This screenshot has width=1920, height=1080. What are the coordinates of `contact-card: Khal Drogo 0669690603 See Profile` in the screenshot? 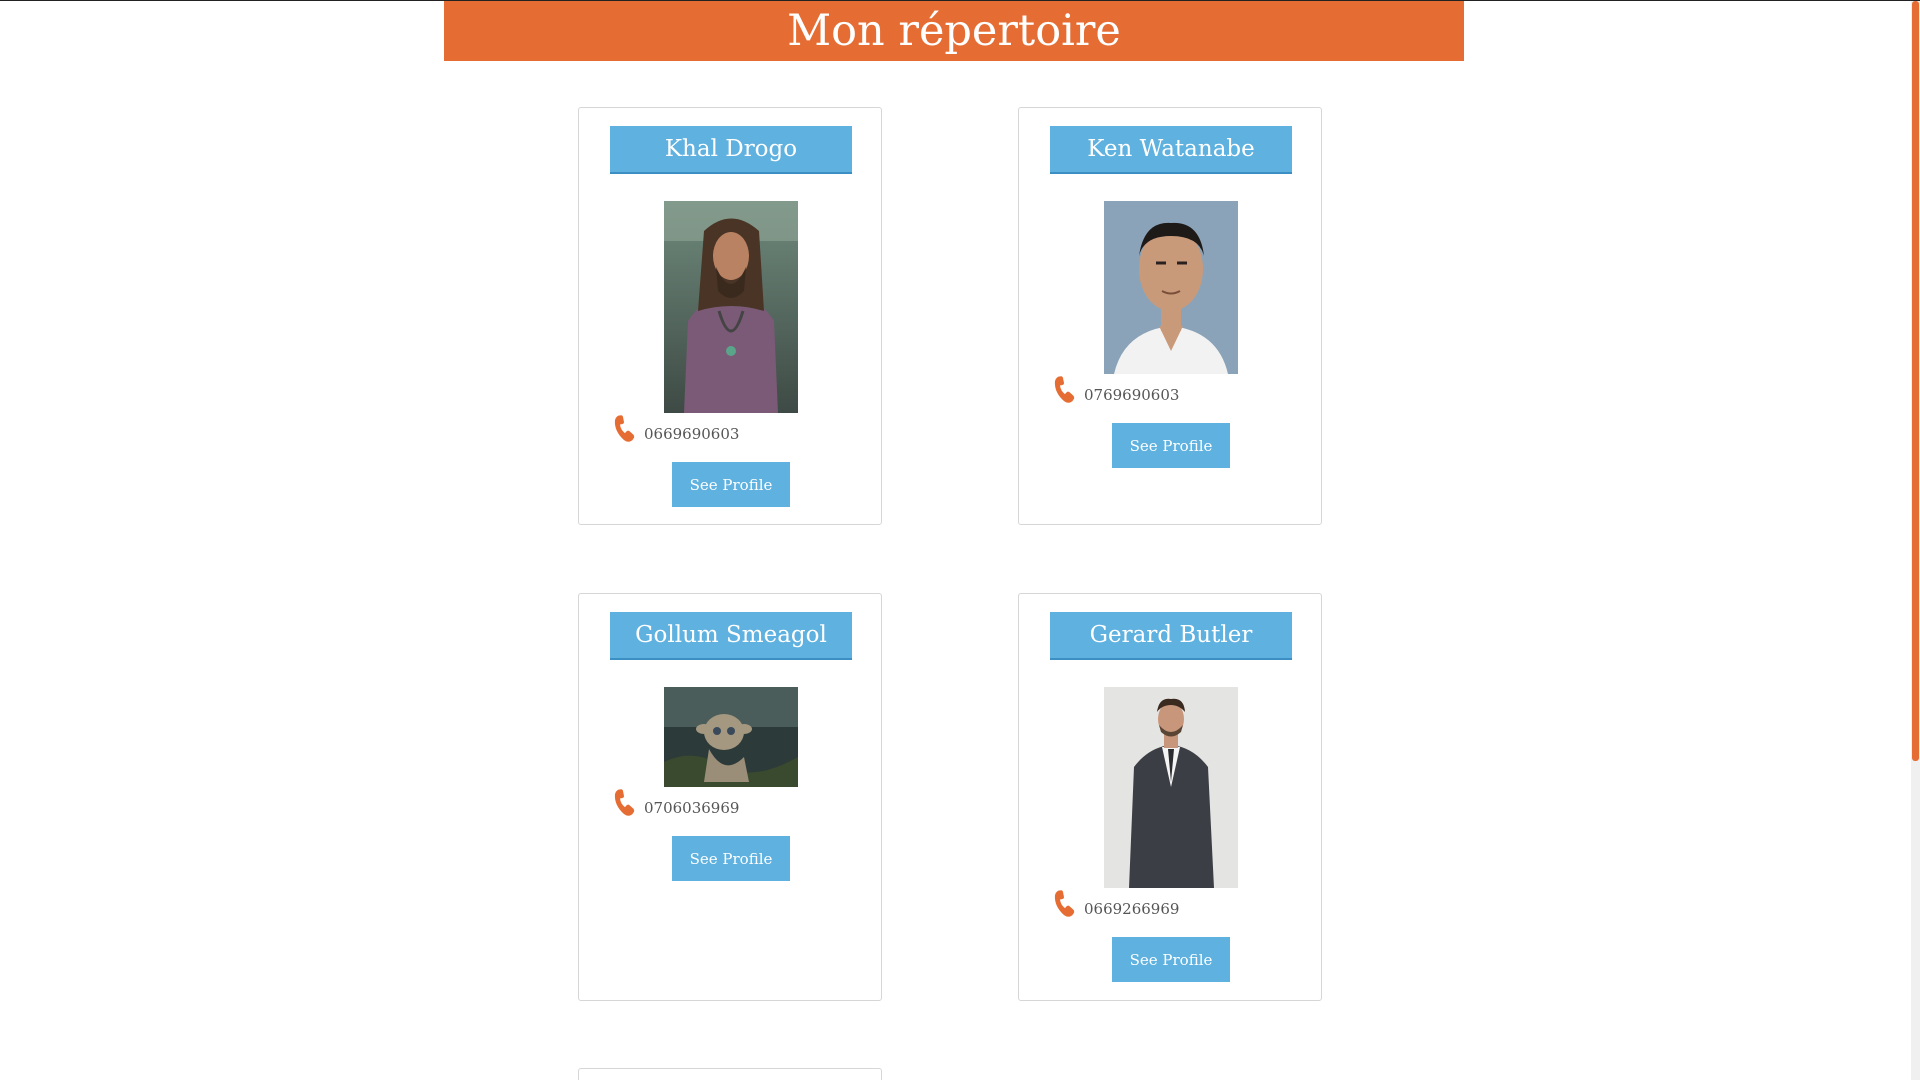 It's located at (730, 316).